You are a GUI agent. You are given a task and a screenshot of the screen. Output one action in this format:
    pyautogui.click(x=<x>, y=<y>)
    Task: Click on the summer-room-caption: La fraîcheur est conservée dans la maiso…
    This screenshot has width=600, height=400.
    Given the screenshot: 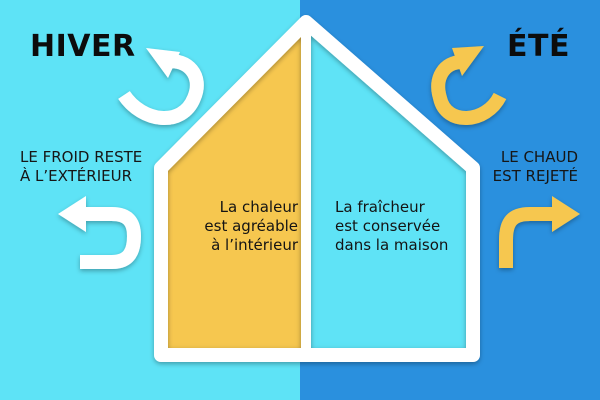 What is the action you would take?
    pyautogui.click(x=392, y=226)
    